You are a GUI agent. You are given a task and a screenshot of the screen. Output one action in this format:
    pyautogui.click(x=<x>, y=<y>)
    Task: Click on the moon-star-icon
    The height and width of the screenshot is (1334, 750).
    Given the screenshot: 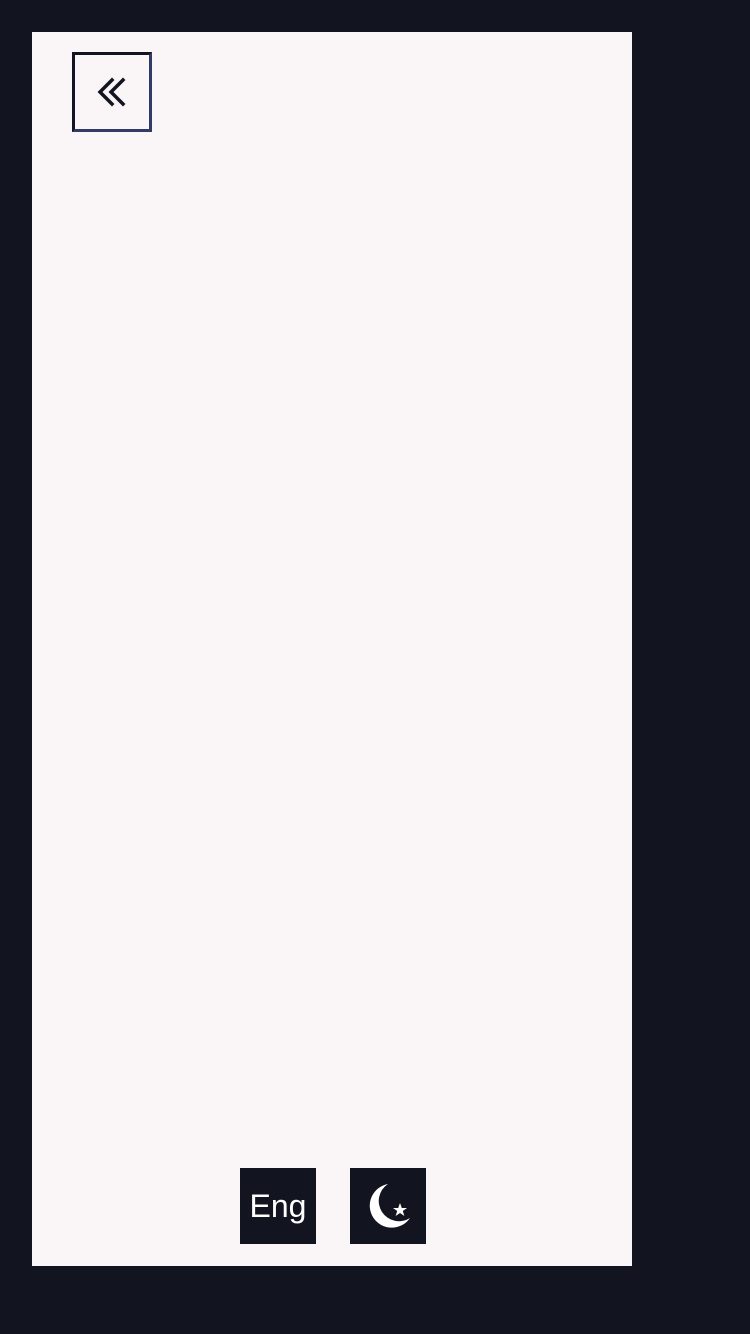 What is the action you would take?
    pyautogui.click(x=388, y=1206)
    